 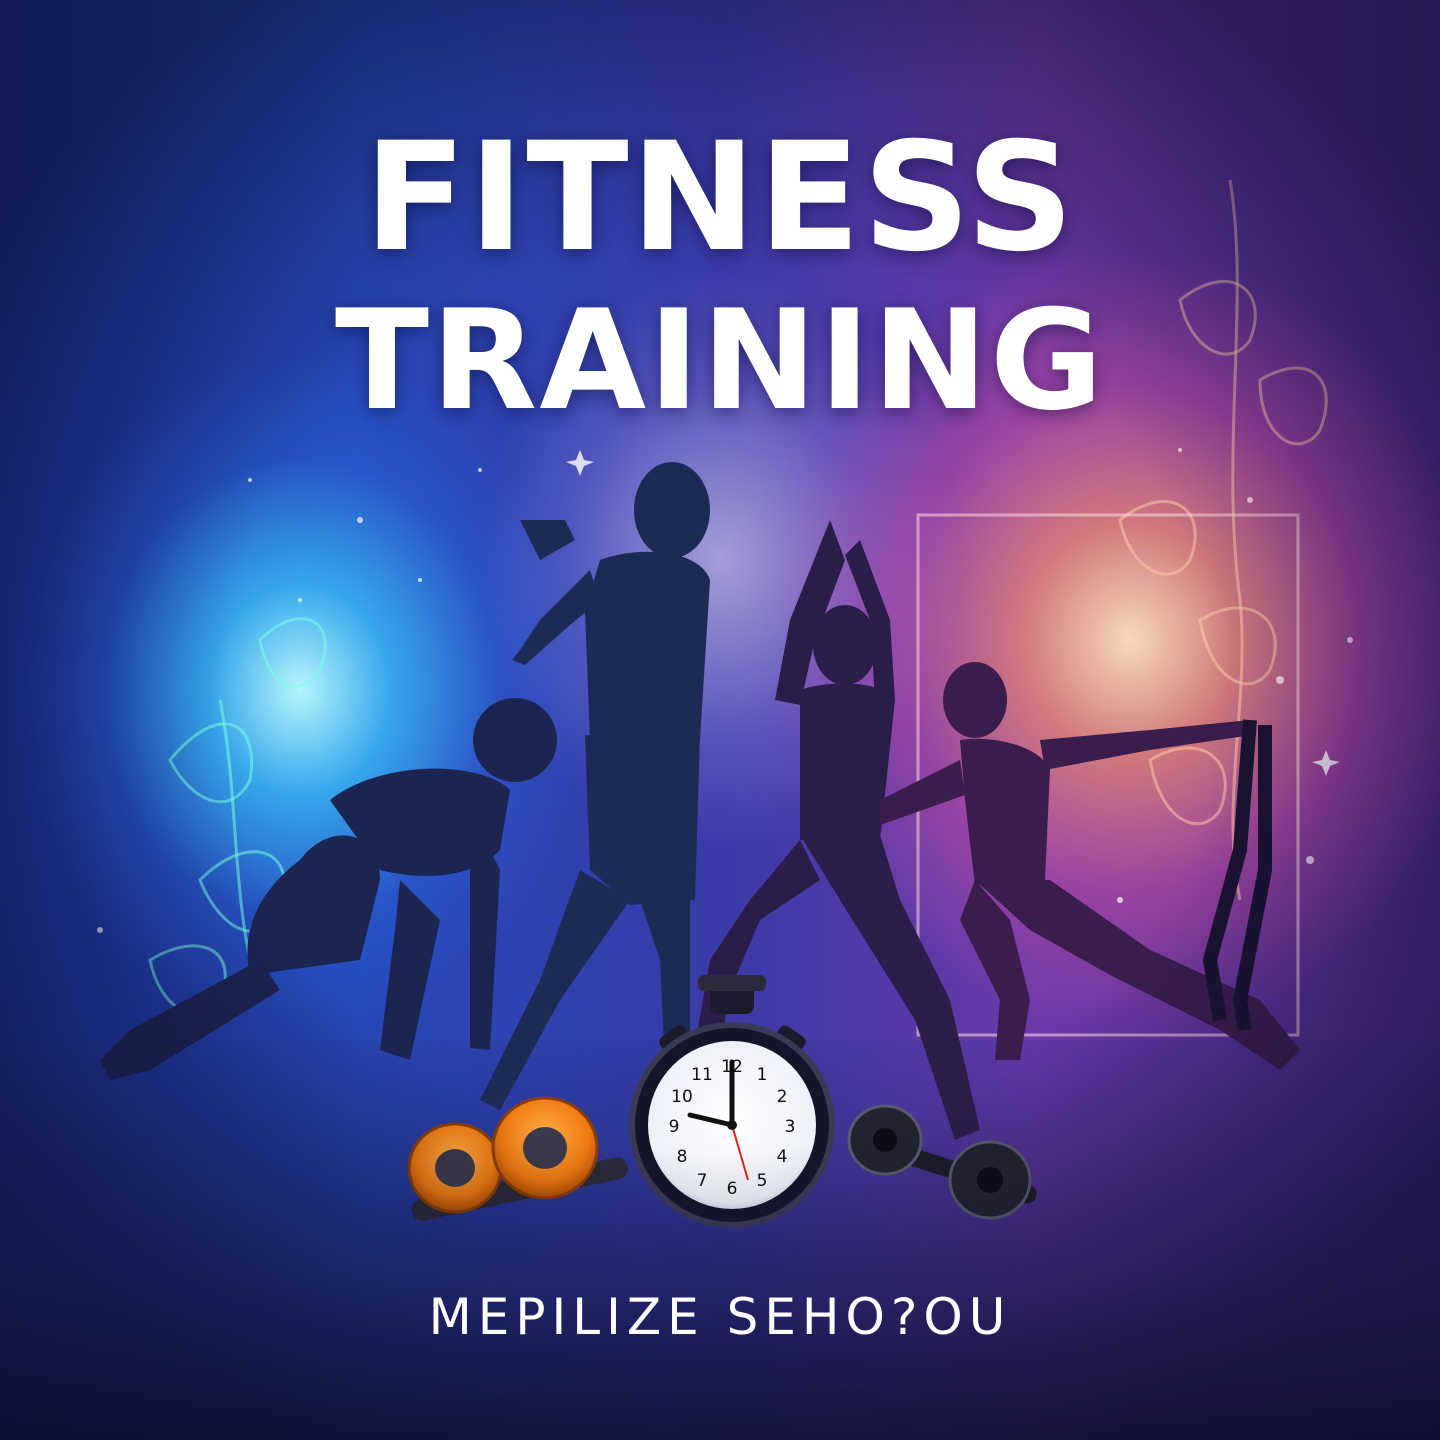 I want to click on brand-name: MEPILIZE SEHO?OU, so click(x=720, y=1317).